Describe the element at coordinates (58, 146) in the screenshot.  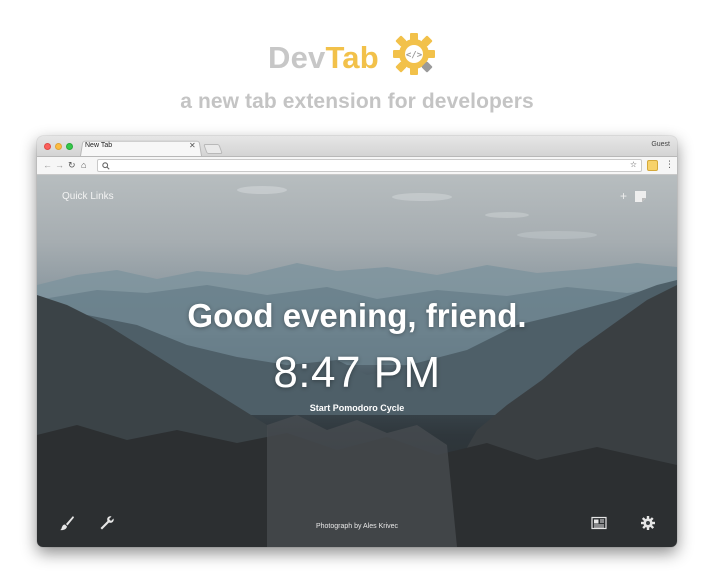
I see `minimize-window-button` at that location.